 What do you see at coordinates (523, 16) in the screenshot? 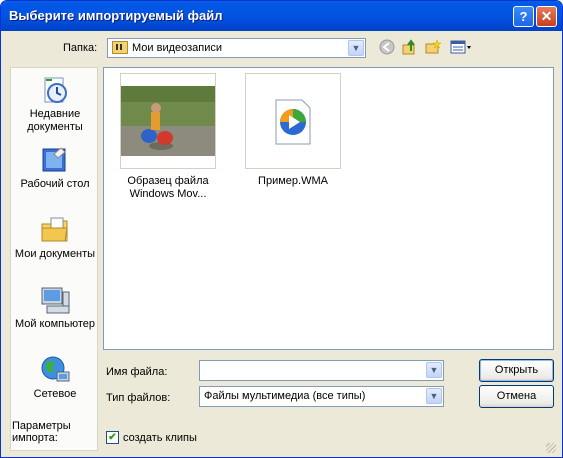
I see `help-button: ?` at bounding box center [523, 16].